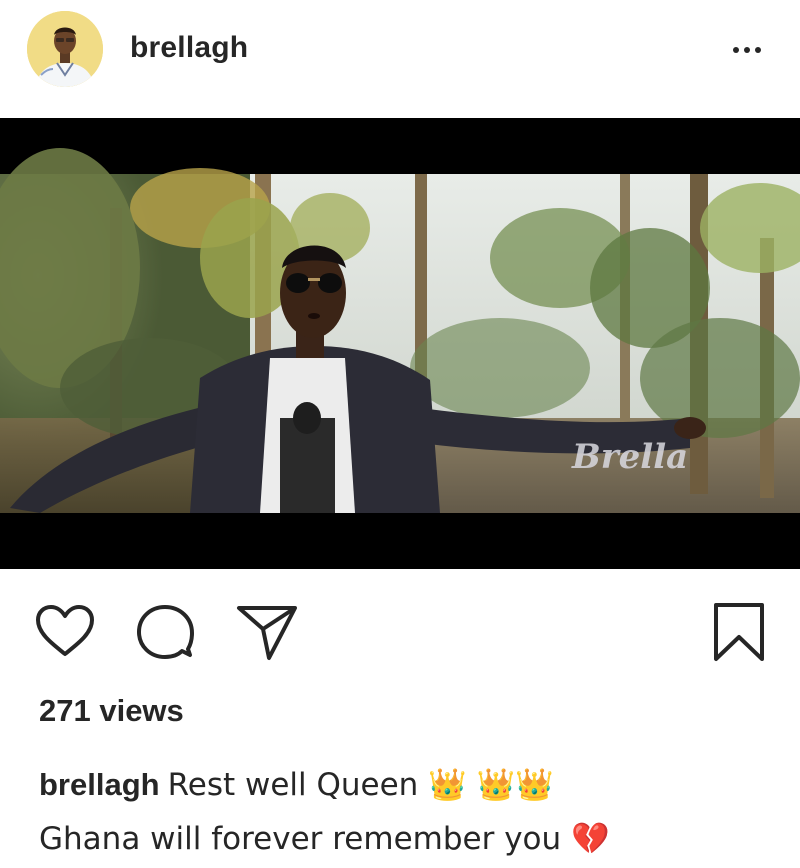 This screenshot has width=800, height=868. I want to click on save-button, so click(739, 632).